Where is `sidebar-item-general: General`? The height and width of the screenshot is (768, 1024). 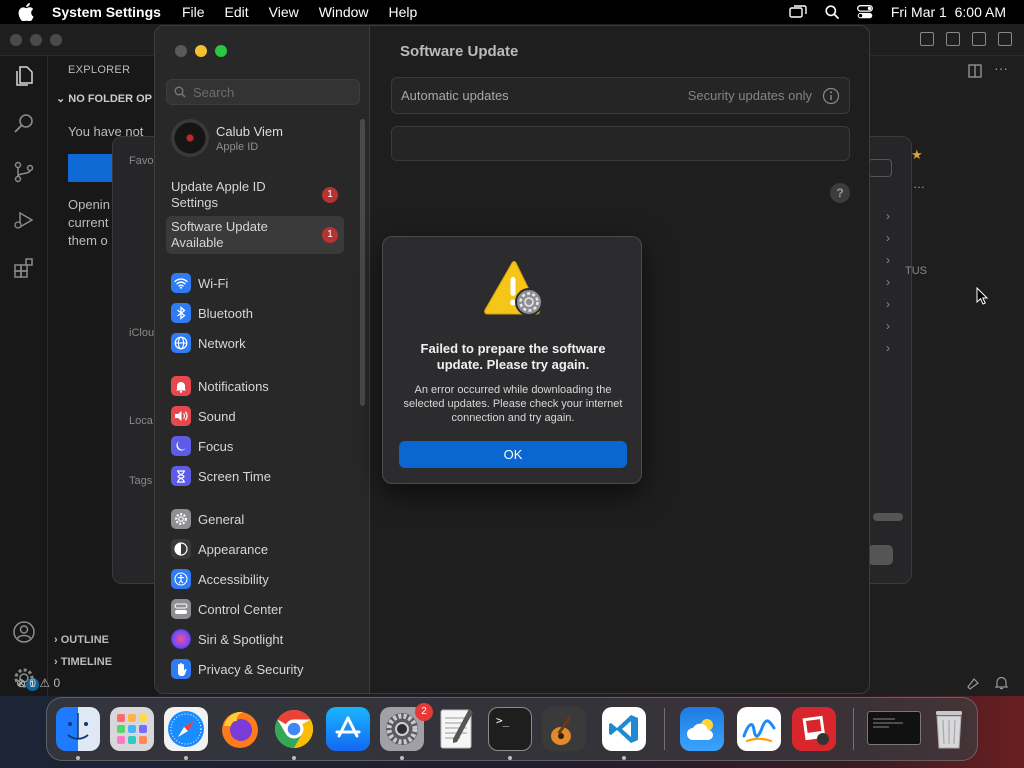
sidebar-item-general: General is located at coordinates (207, 519).